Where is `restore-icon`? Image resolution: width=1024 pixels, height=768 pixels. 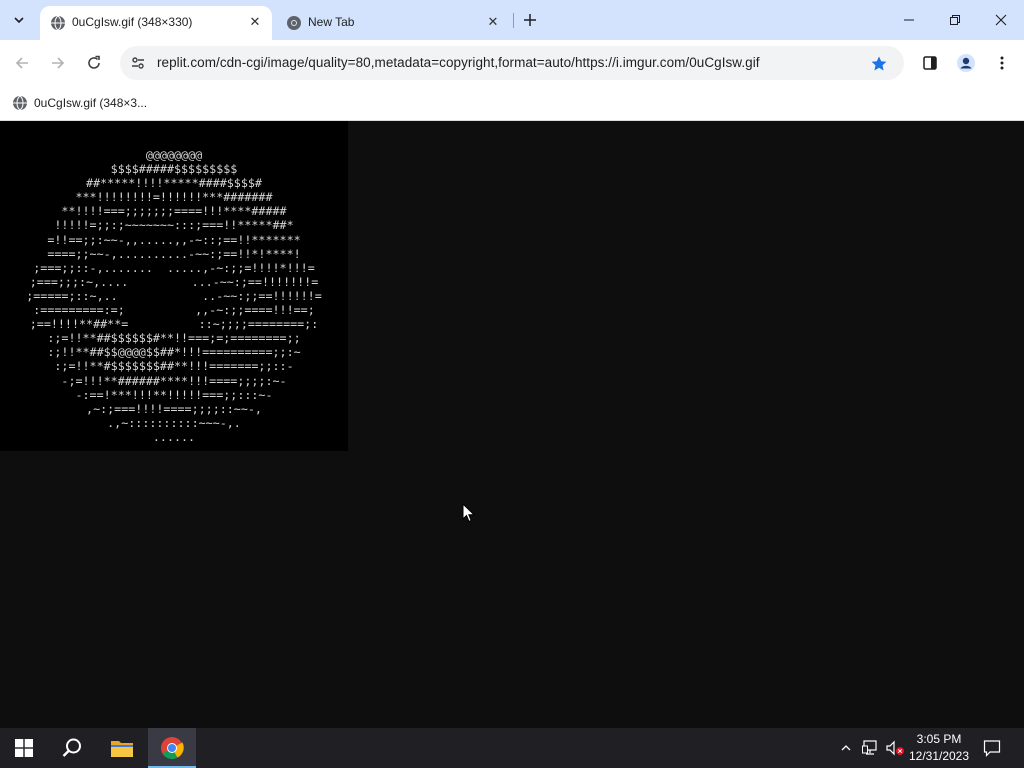
restore-icon is located at coordinates (955, 20).